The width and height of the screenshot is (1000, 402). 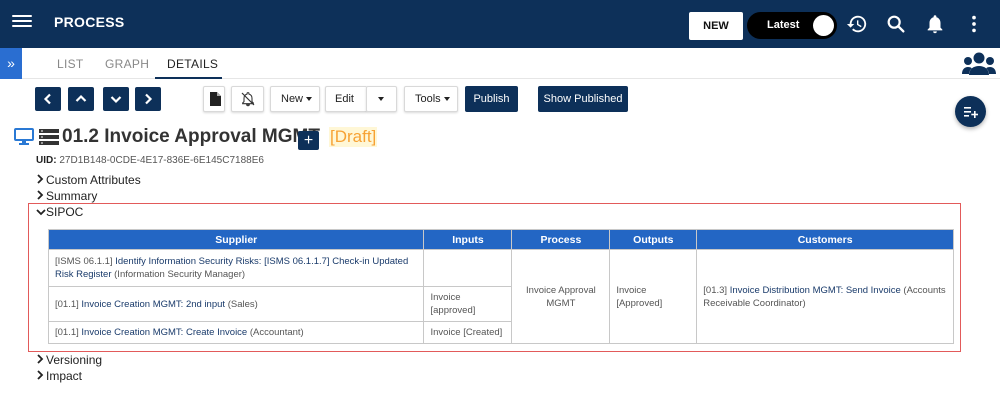 What do you see at coordinates (46, 160) in the screenshot?
I see `uid-label: UID:` at bounding box center [46, 160].